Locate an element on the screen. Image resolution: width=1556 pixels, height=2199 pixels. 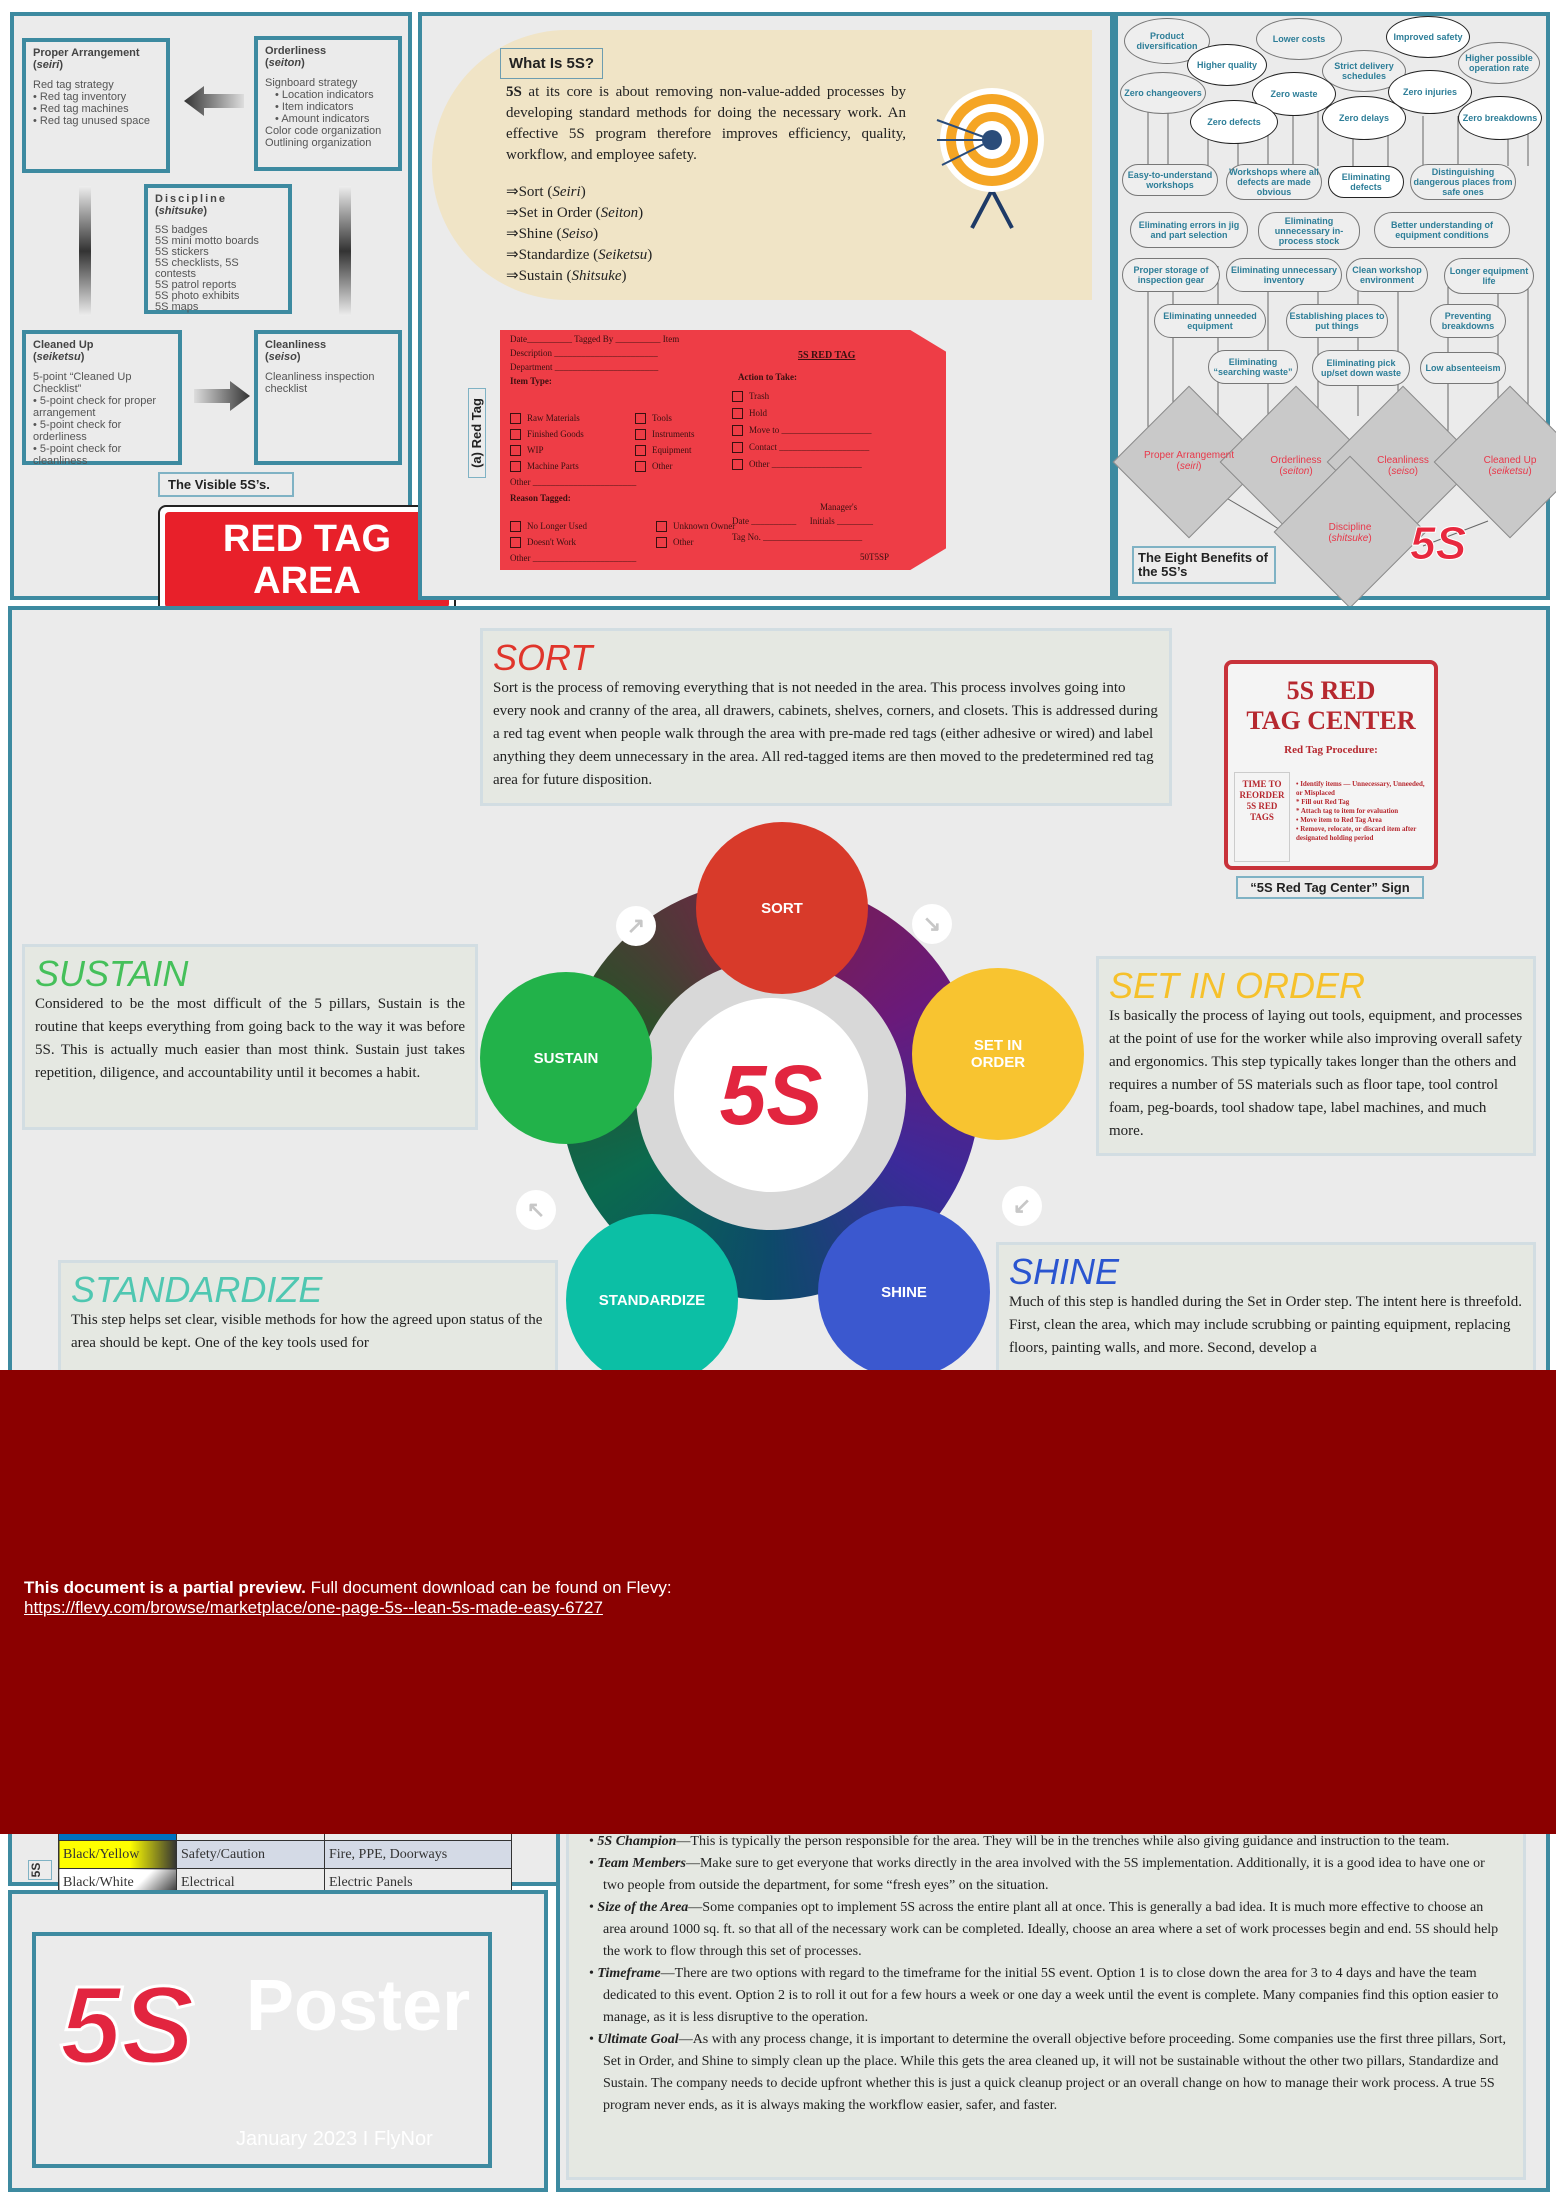
red-tag-brand: 5S RED TAG is located at coordinates (827, 355).